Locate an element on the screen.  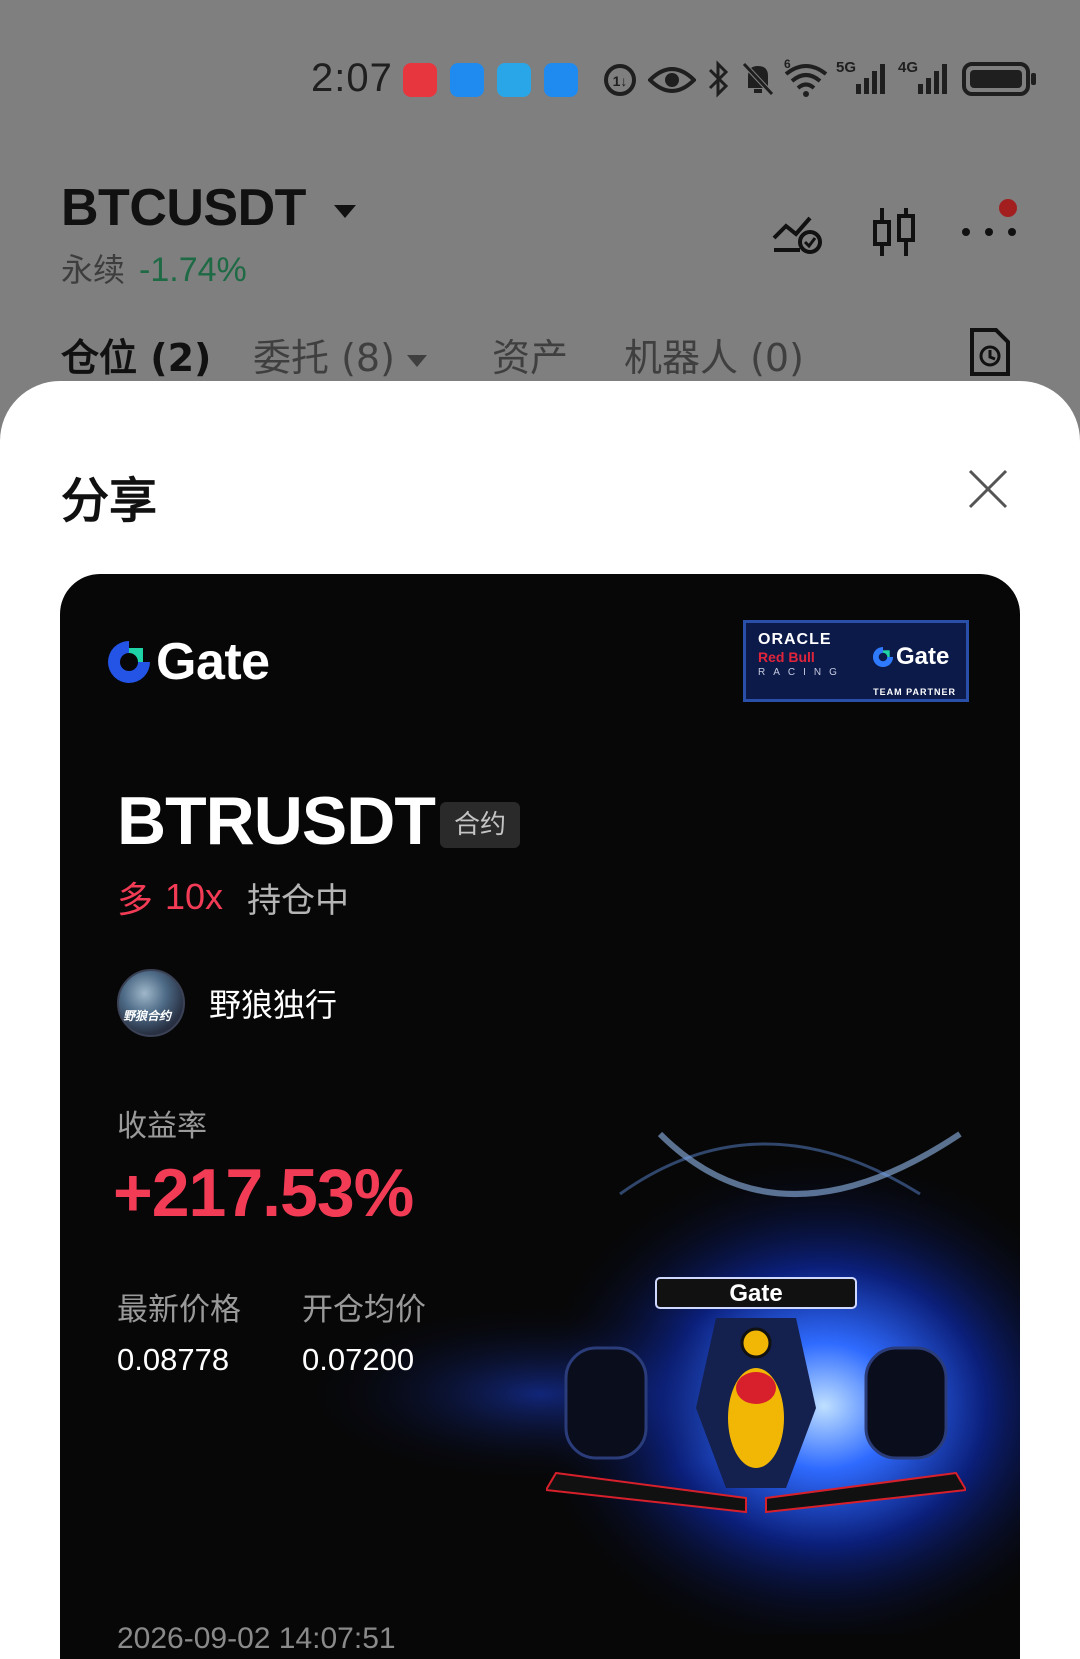
race-car-illustration: Gate is located at coordinates (756, 1395).